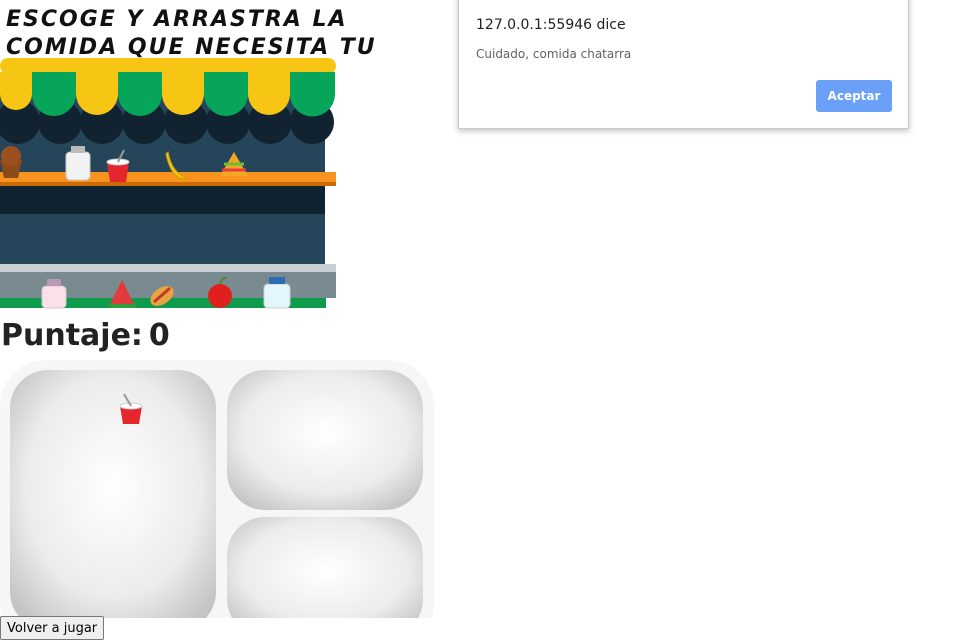  Describe the element at coordinates (11, 162) in the screenshot. I see `cupcake-icon` at that location.